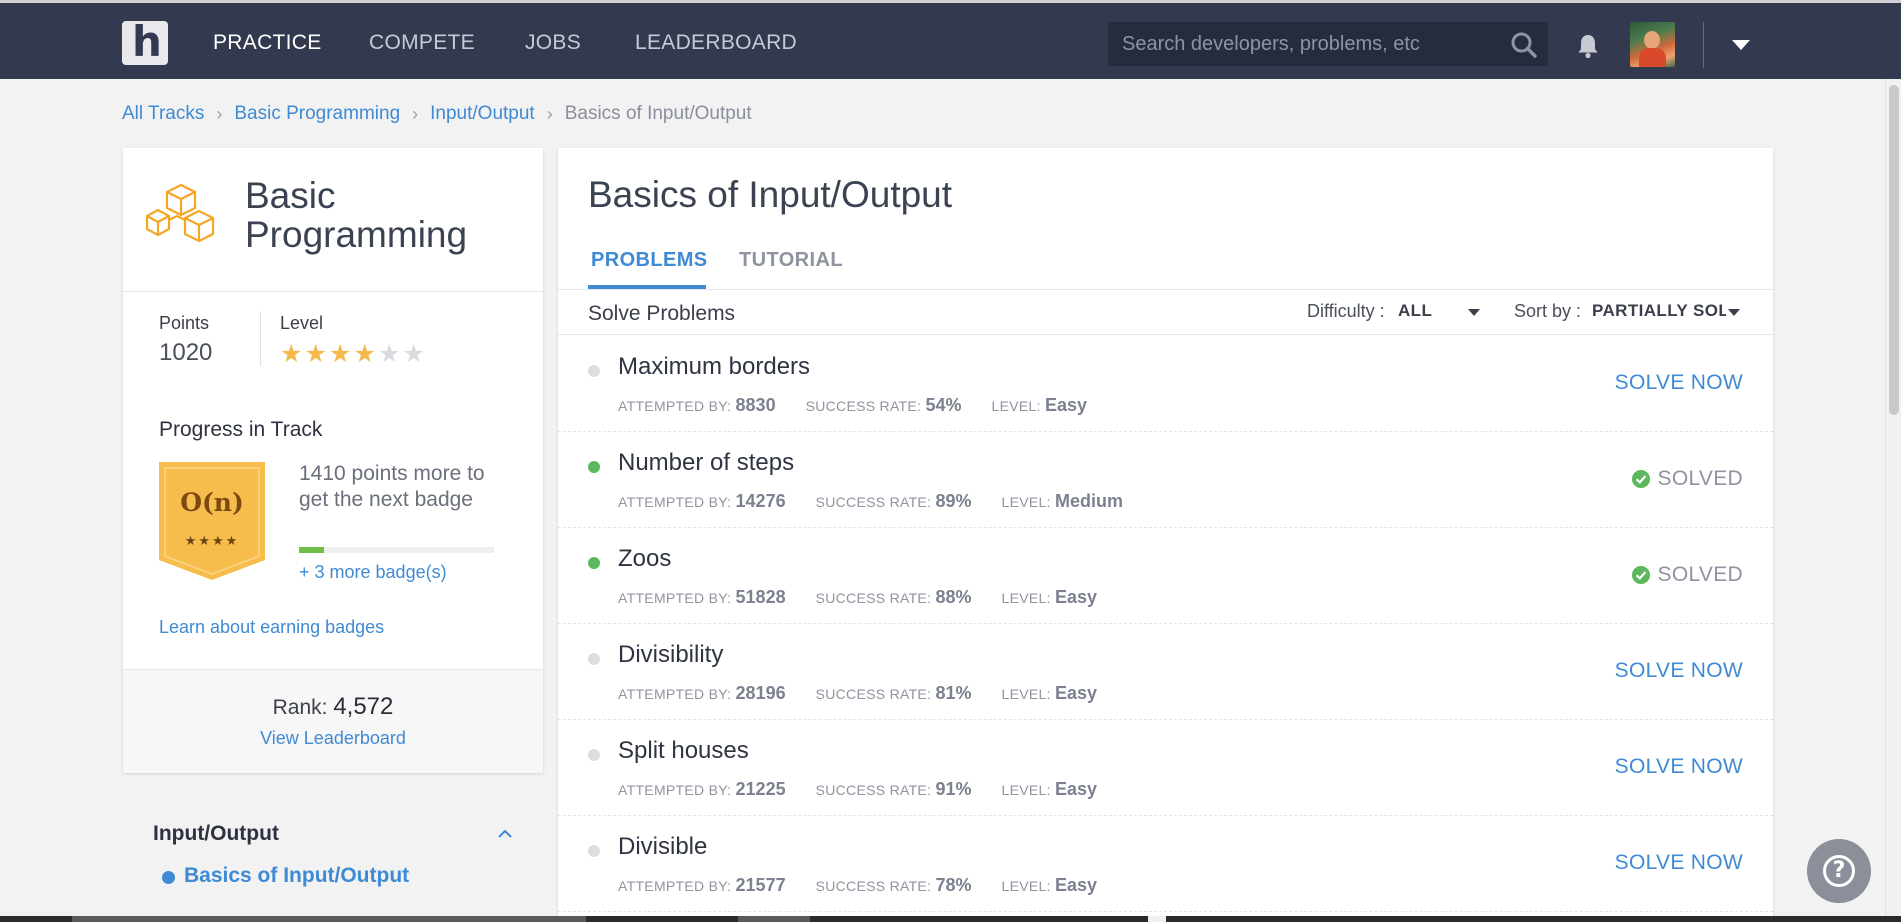 This screenshot has width=1901, height=922. What do you see at coordinates (1741, 45) in the screenshot?
I see `chevron-down-icon` at bounding box center [1741, 45].